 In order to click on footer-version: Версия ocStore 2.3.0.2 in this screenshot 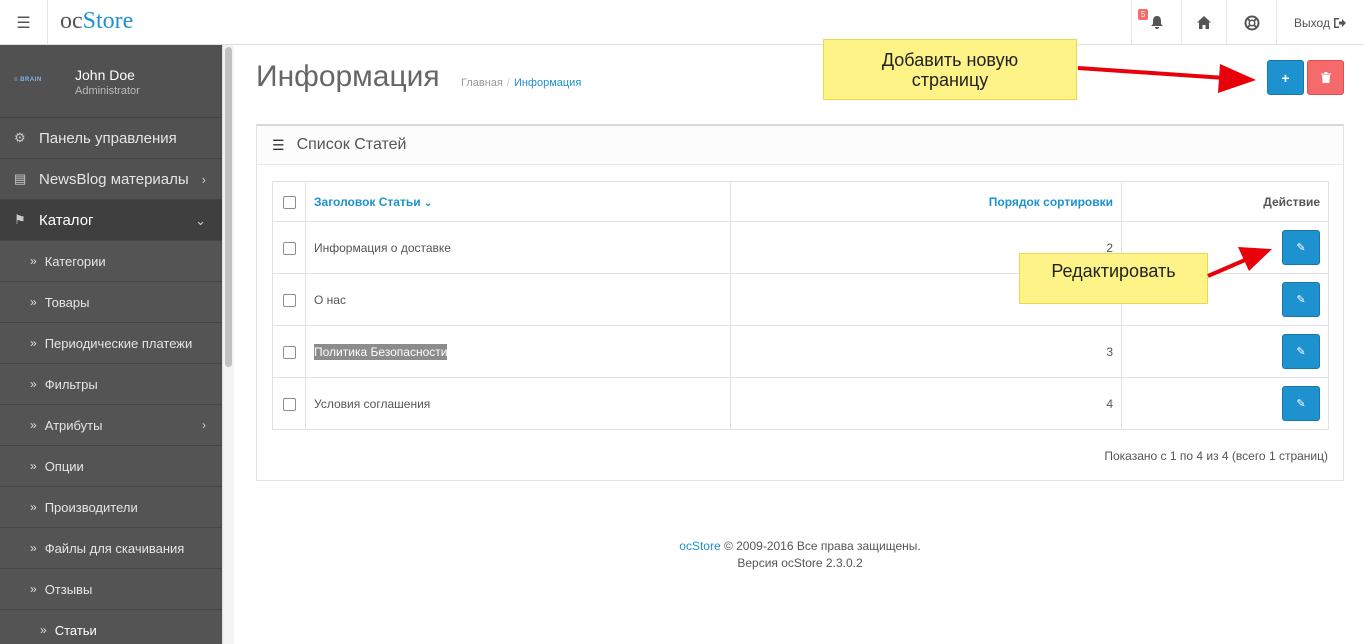, I will do `click(800, 563)`.